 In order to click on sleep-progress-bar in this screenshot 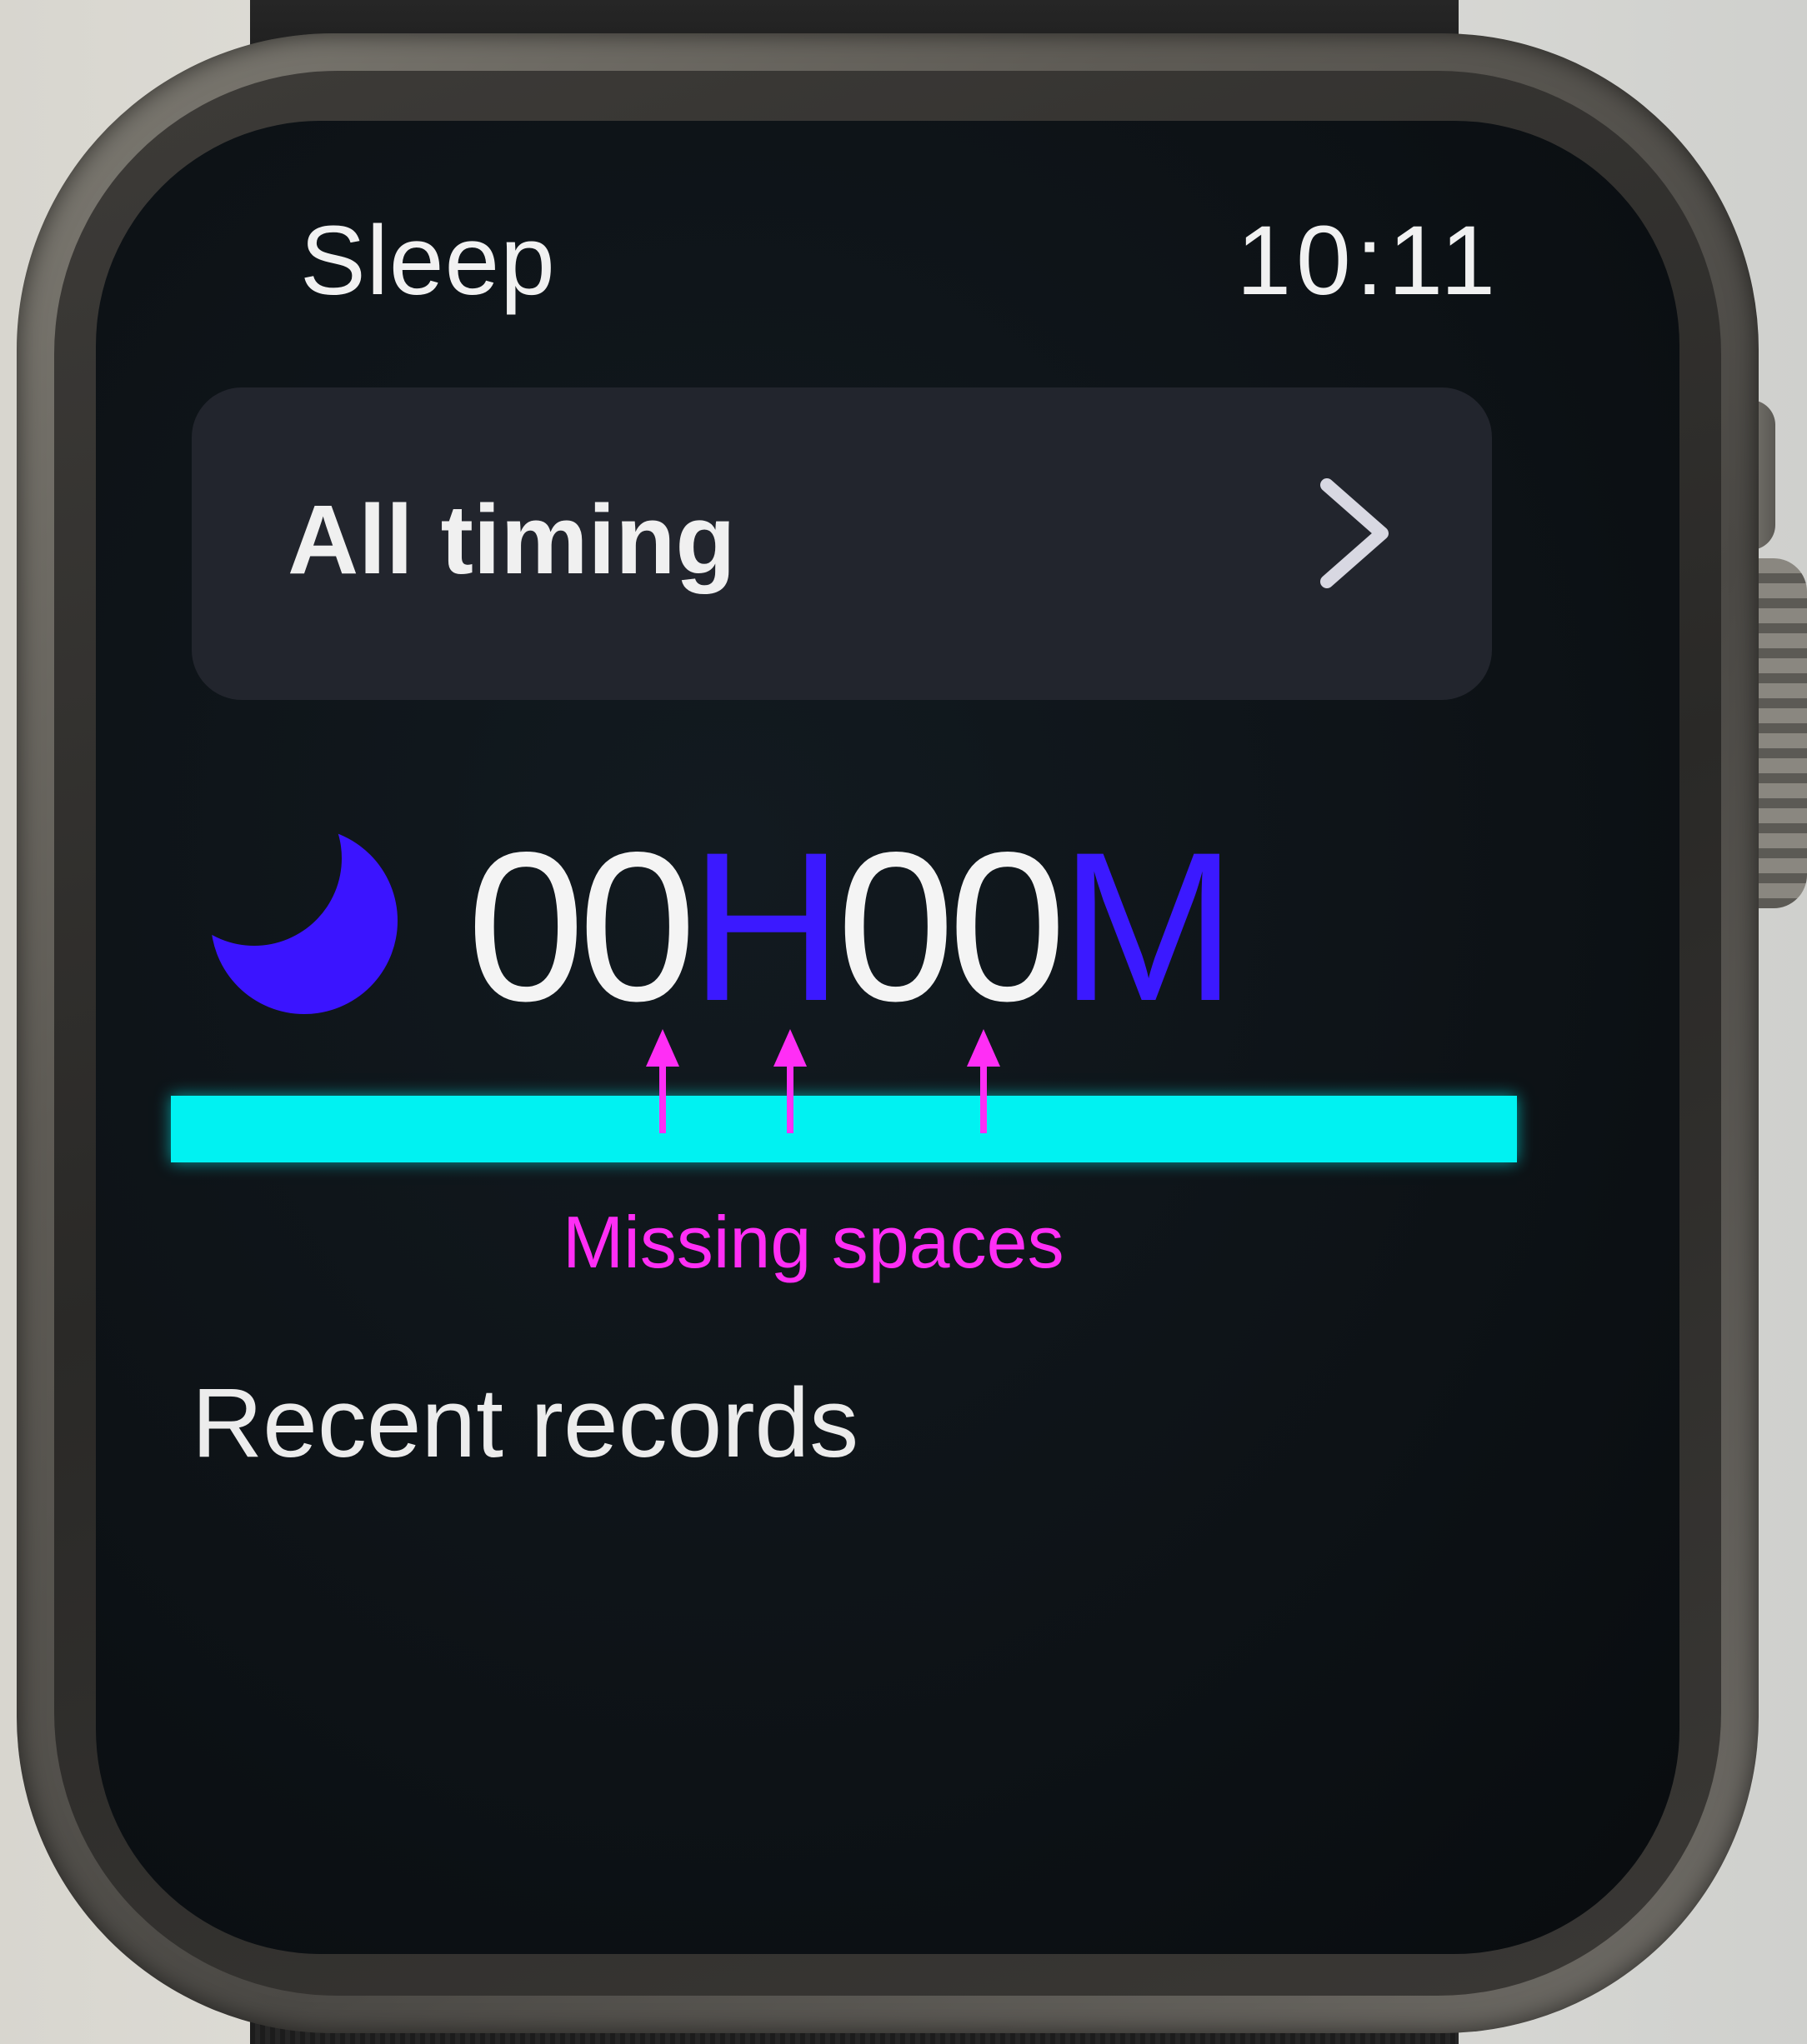, I will do `click(844, 1129)`.